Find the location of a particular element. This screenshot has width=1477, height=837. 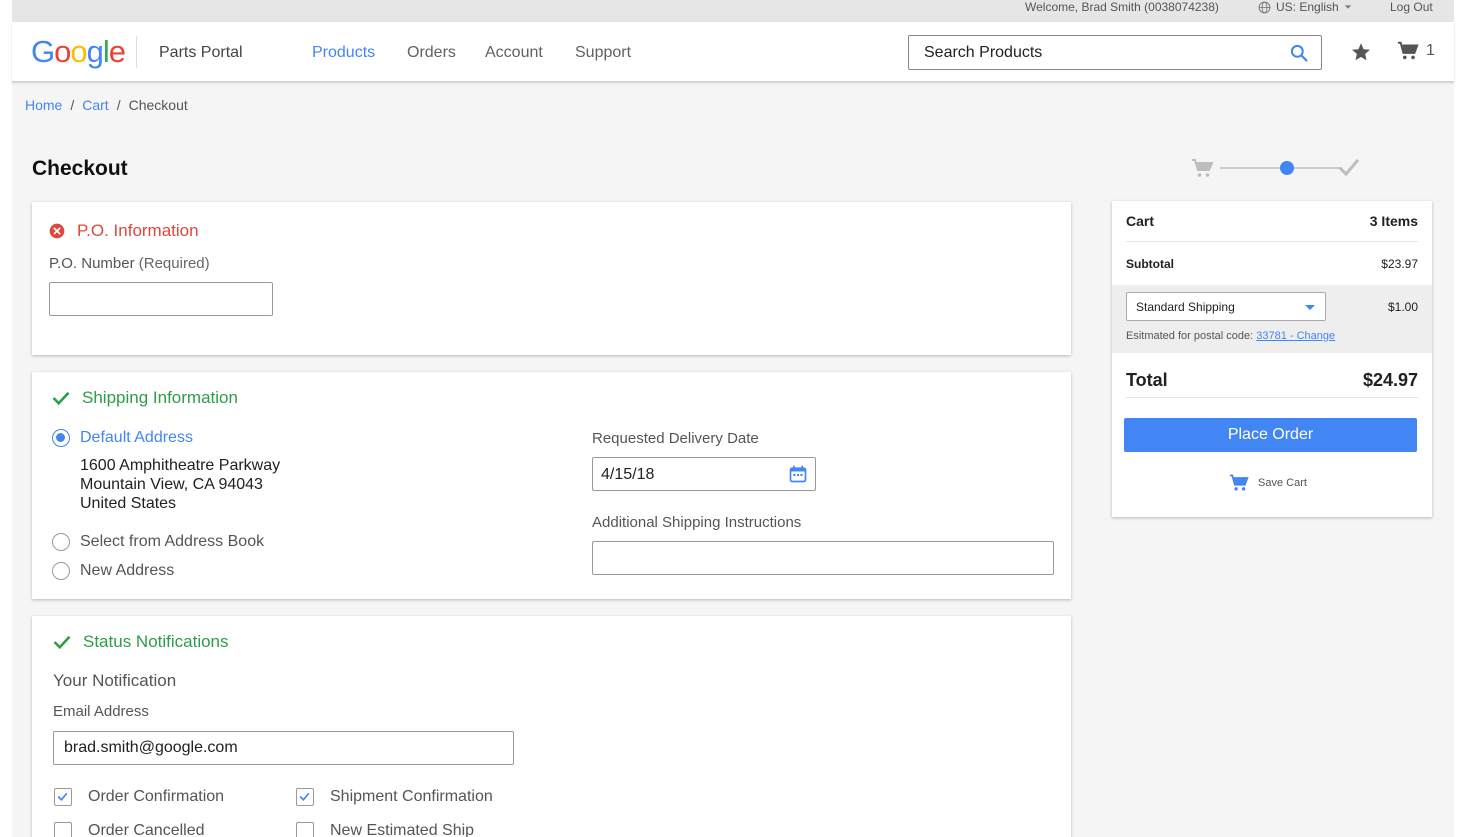

save-cart-button: Save Cart is located at coordinates (1267, 483).